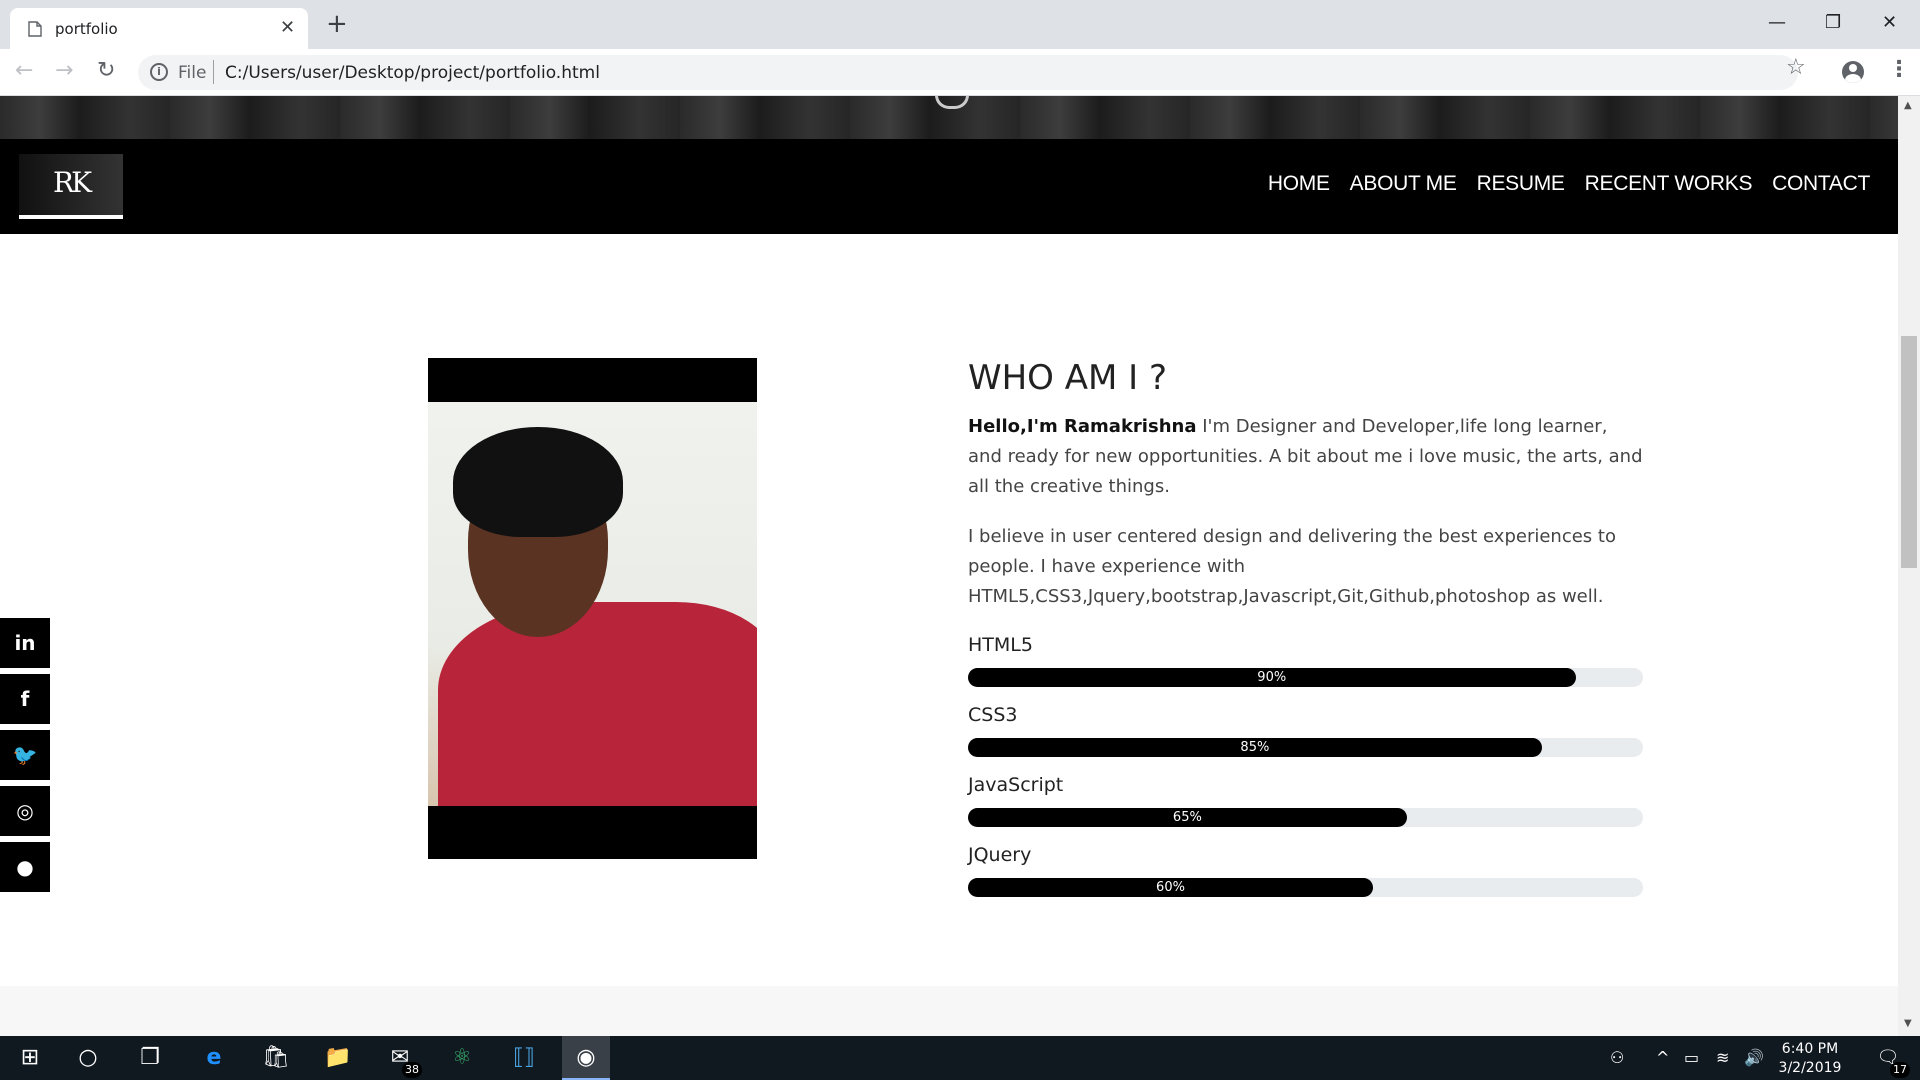  Describe the element at coordinates (1796, 67) in the screenshot. I see `bookmark-star-icon: ☆` at that location.